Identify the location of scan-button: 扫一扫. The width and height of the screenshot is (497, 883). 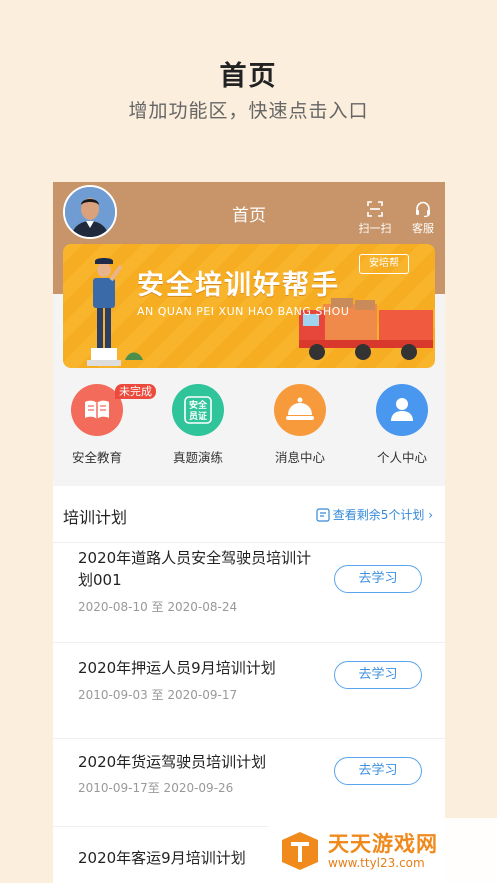
(375, 218).